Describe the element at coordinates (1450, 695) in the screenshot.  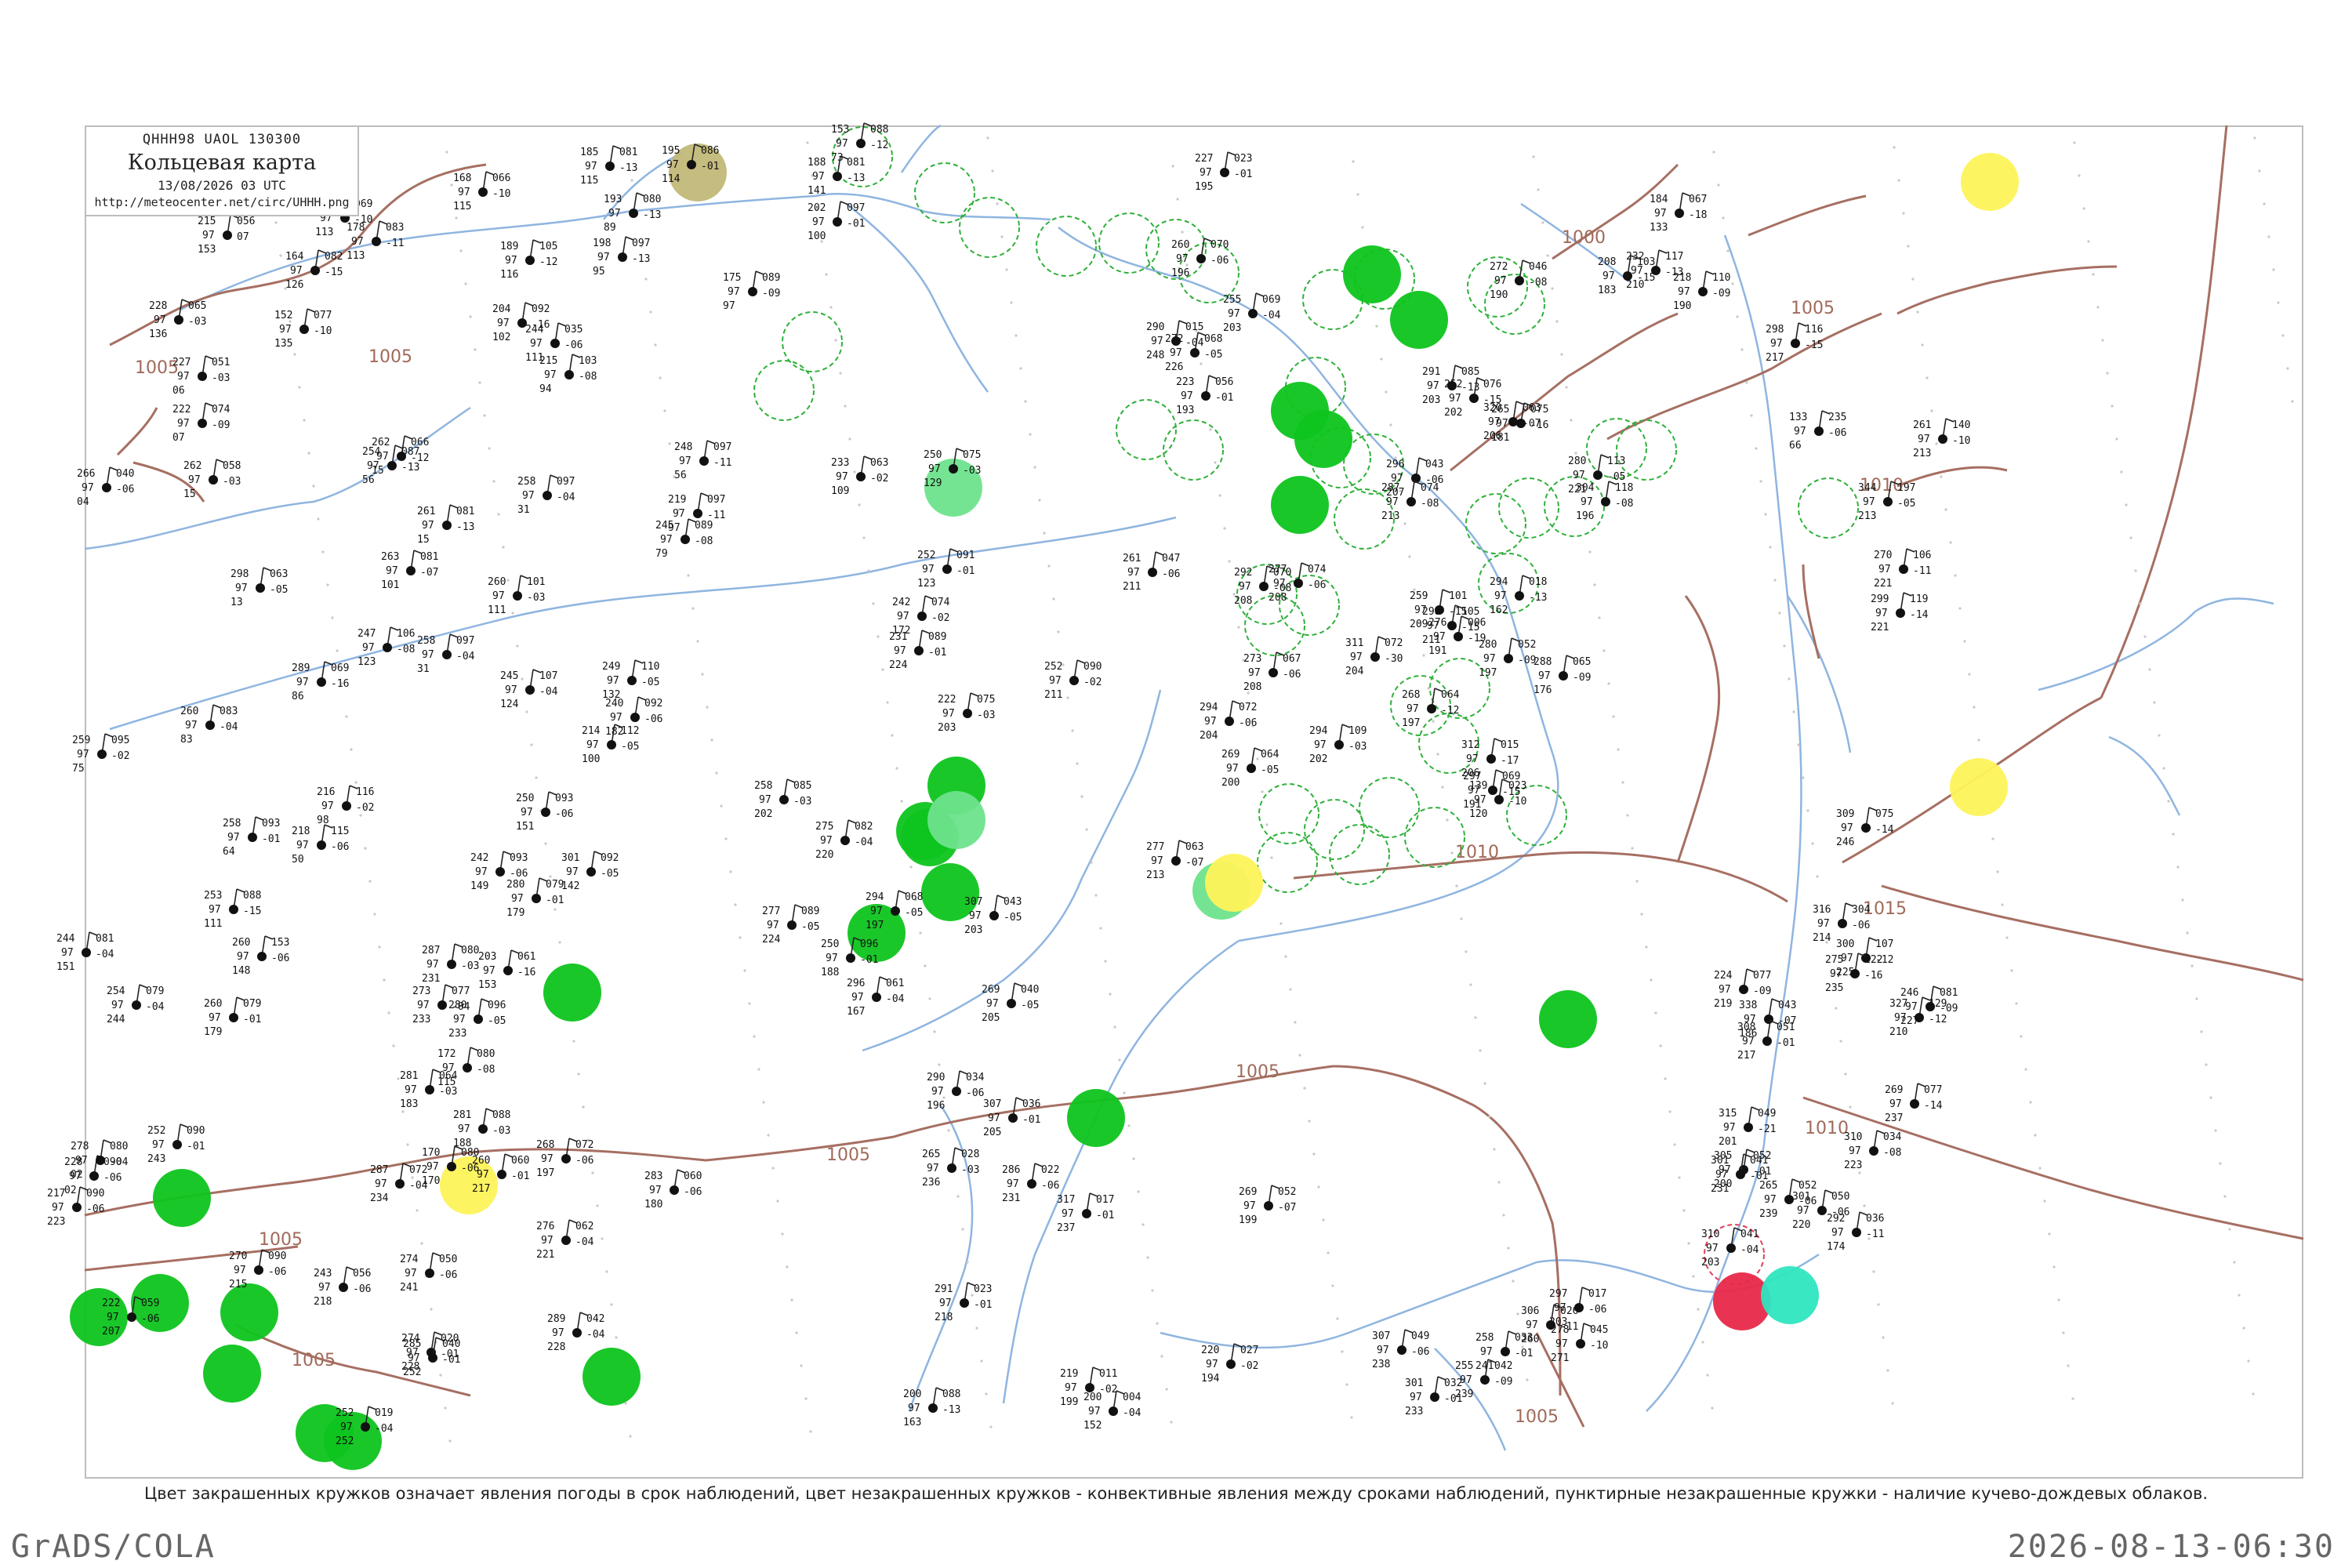
I see `station-pressure-value: 064` at that location.